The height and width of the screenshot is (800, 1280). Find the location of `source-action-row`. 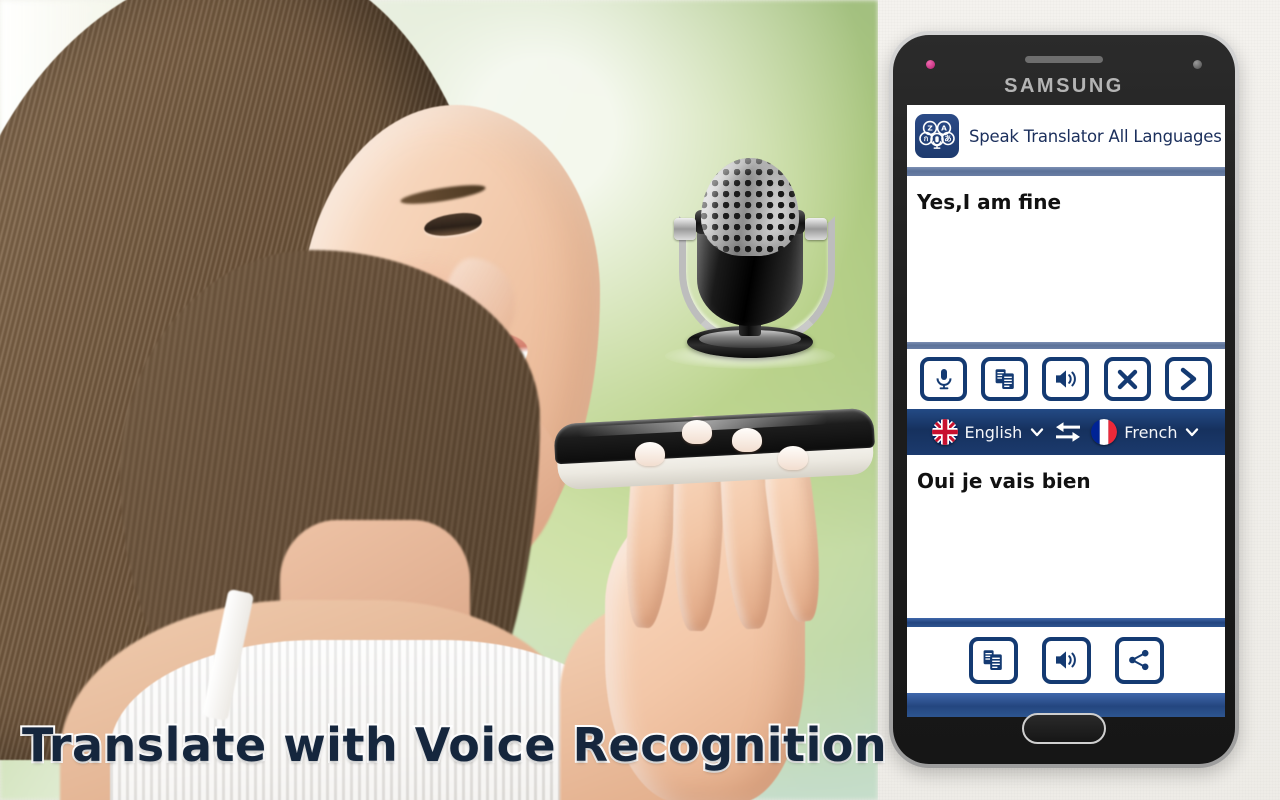

source-action-row is located at coordinates (1066, 379).